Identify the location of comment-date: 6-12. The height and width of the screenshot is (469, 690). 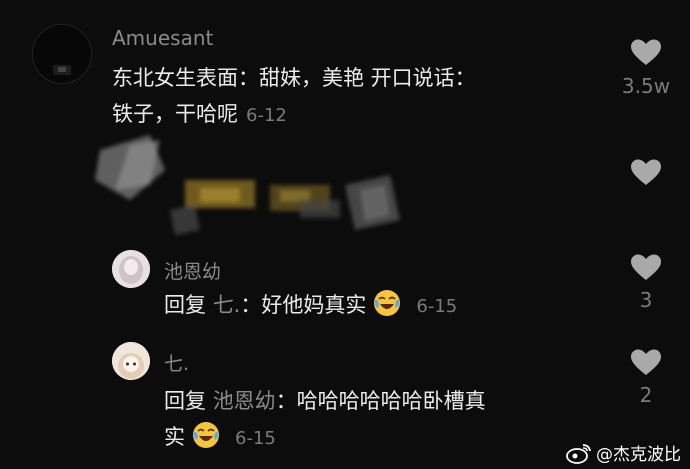
(266, 115).